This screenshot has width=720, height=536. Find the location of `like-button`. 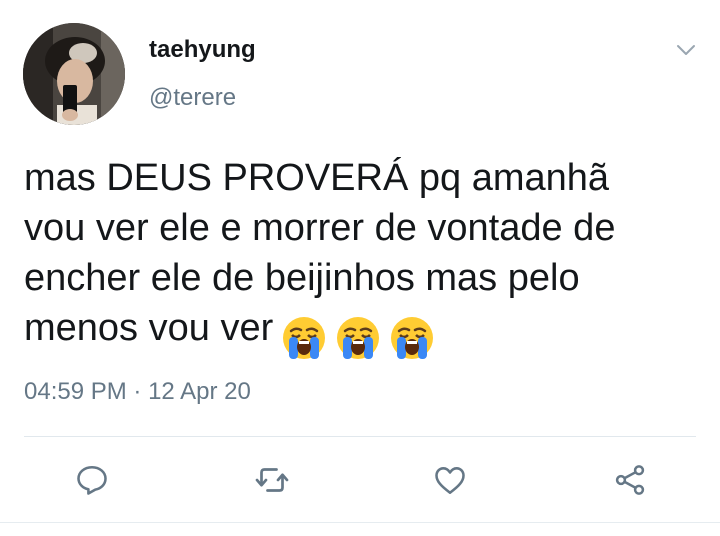

like-button is located at coordinates (450, 480).